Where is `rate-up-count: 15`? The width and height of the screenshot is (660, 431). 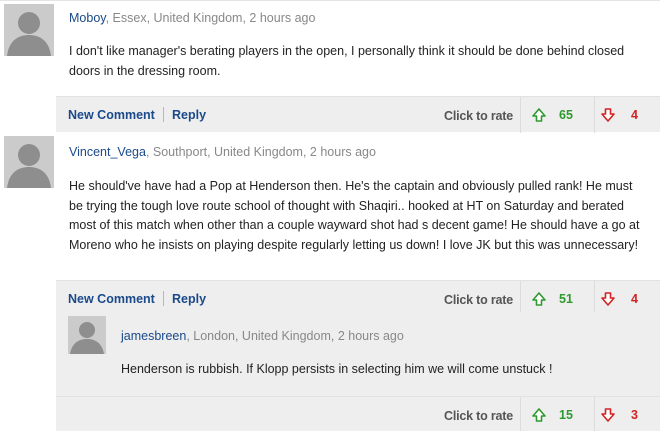
rate-up-count: 15 is located at coordinates (566, 415).